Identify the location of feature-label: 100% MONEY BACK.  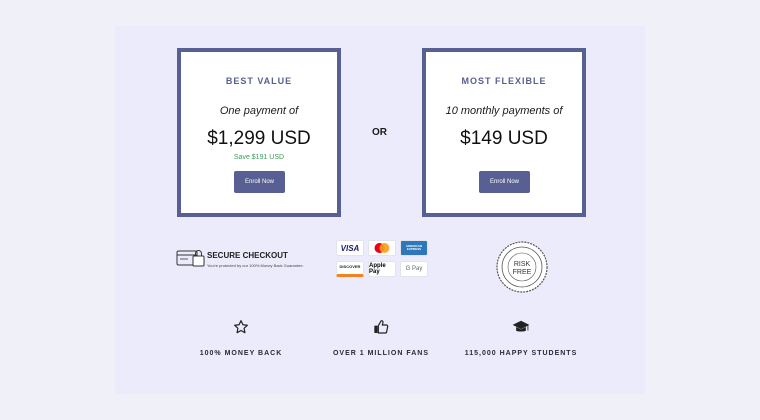
(241, 353).